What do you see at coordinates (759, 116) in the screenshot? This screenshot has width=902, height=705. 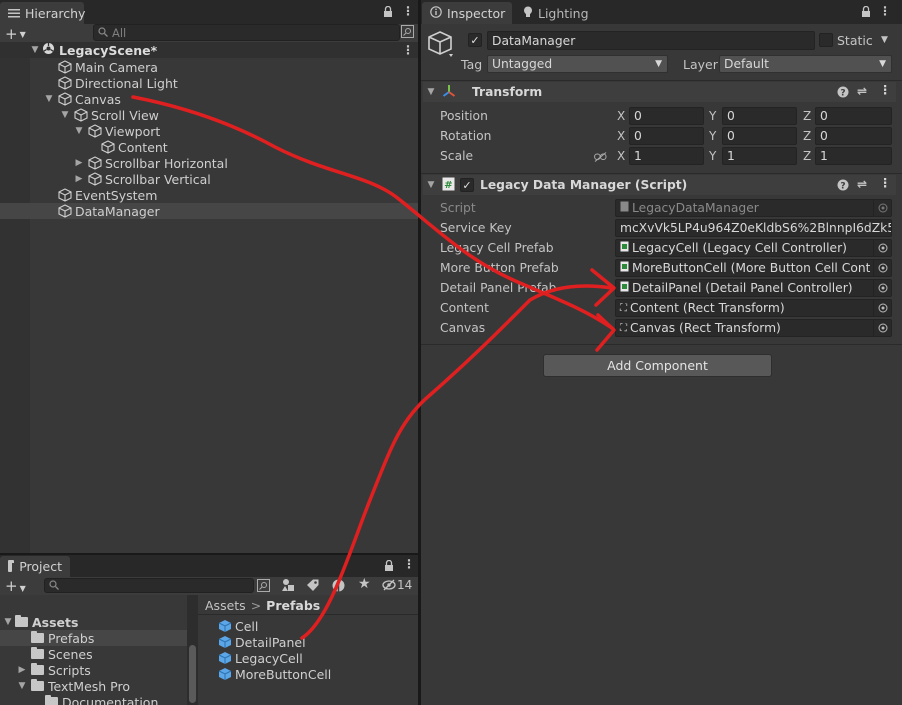 I see `position-y-field: 0` at bounding box center [759, 116].